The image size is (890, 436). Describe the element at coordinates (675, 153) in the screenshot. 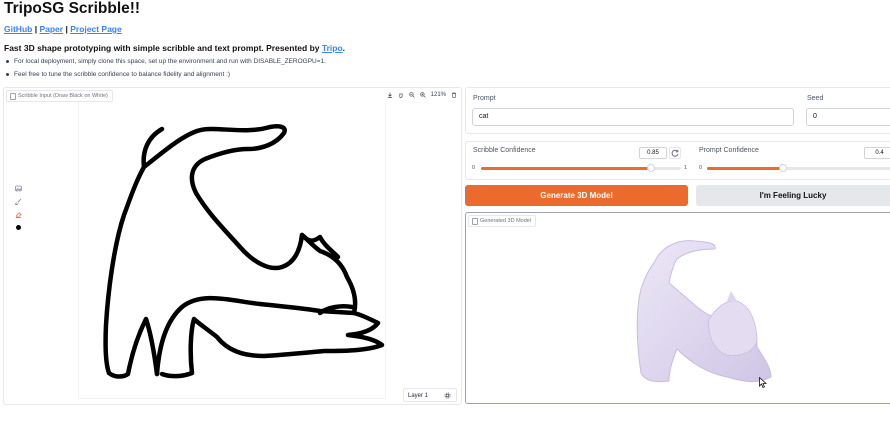

I see `reset-icon` at that location.